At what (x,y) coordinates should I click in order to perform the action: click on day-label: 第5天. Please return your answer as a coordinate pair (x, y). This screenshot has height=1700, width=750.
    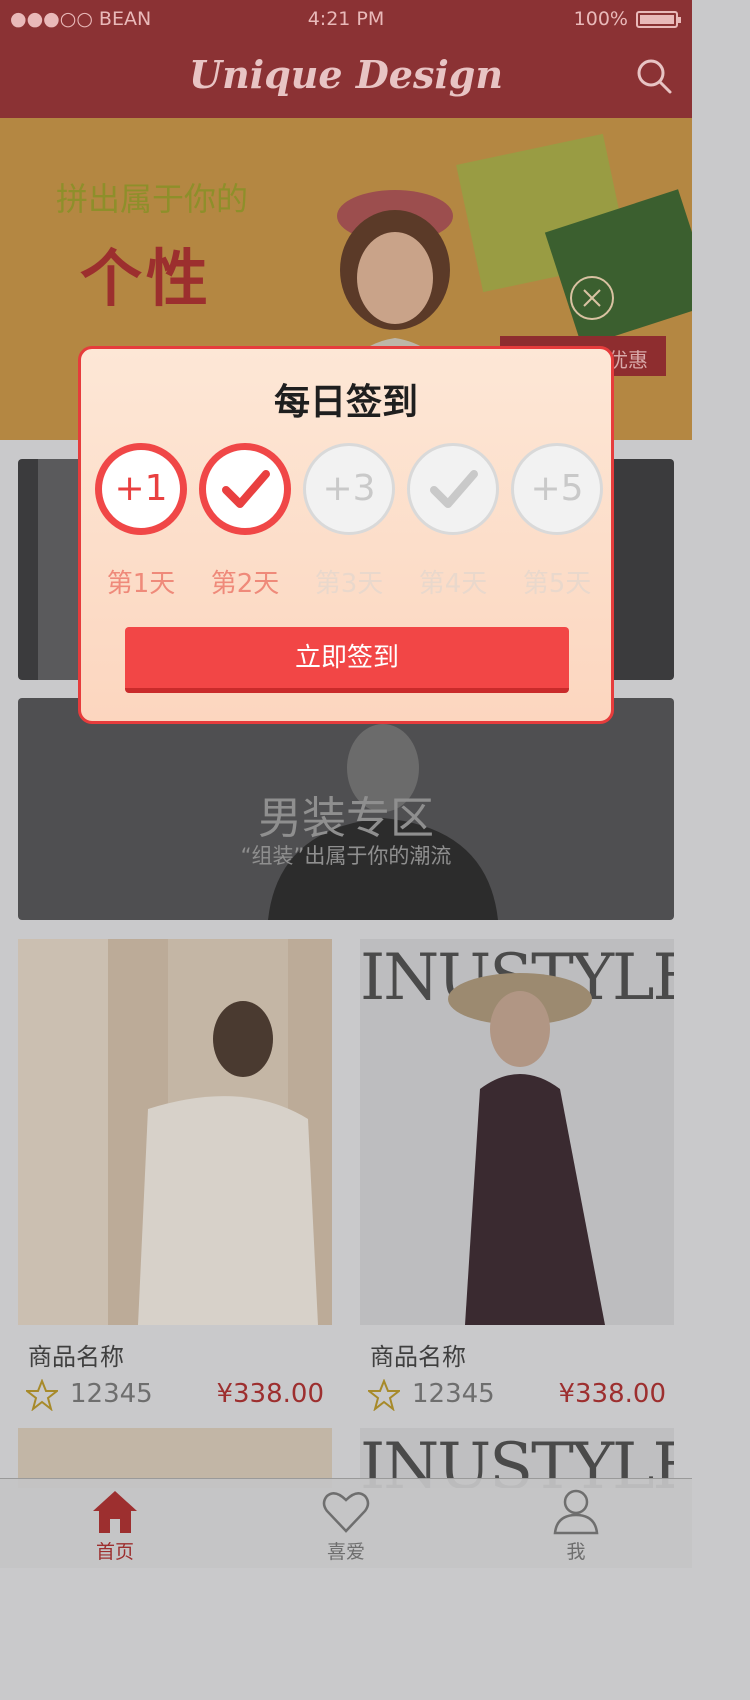
    Looking at the image, I should click on (557, 584).